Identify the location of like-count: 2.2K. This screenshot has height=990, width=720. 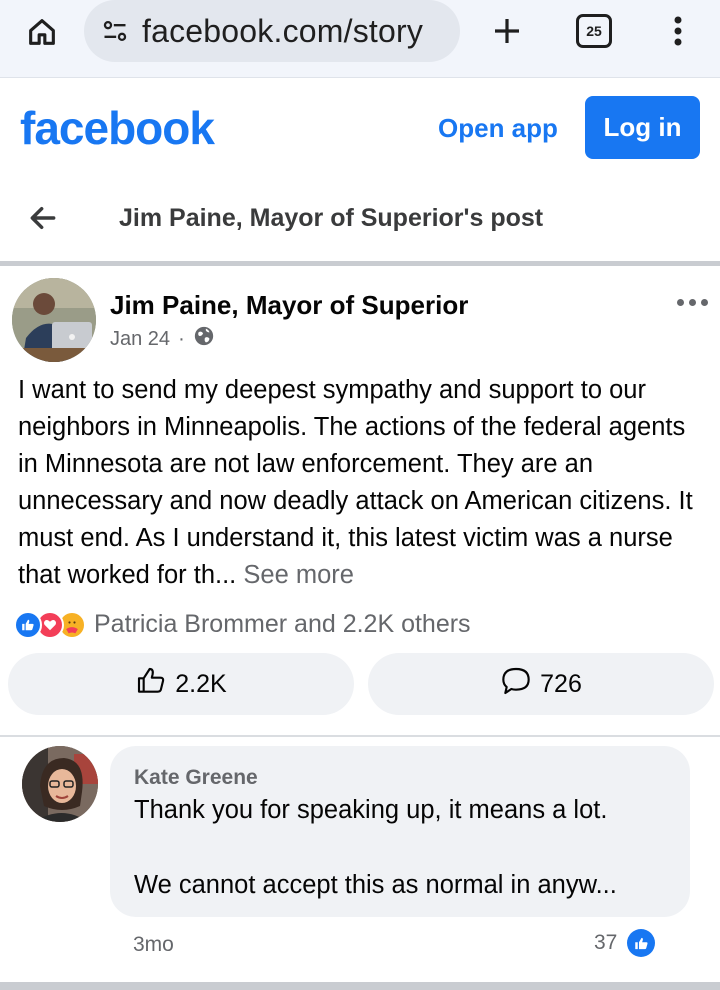
(201, 683).